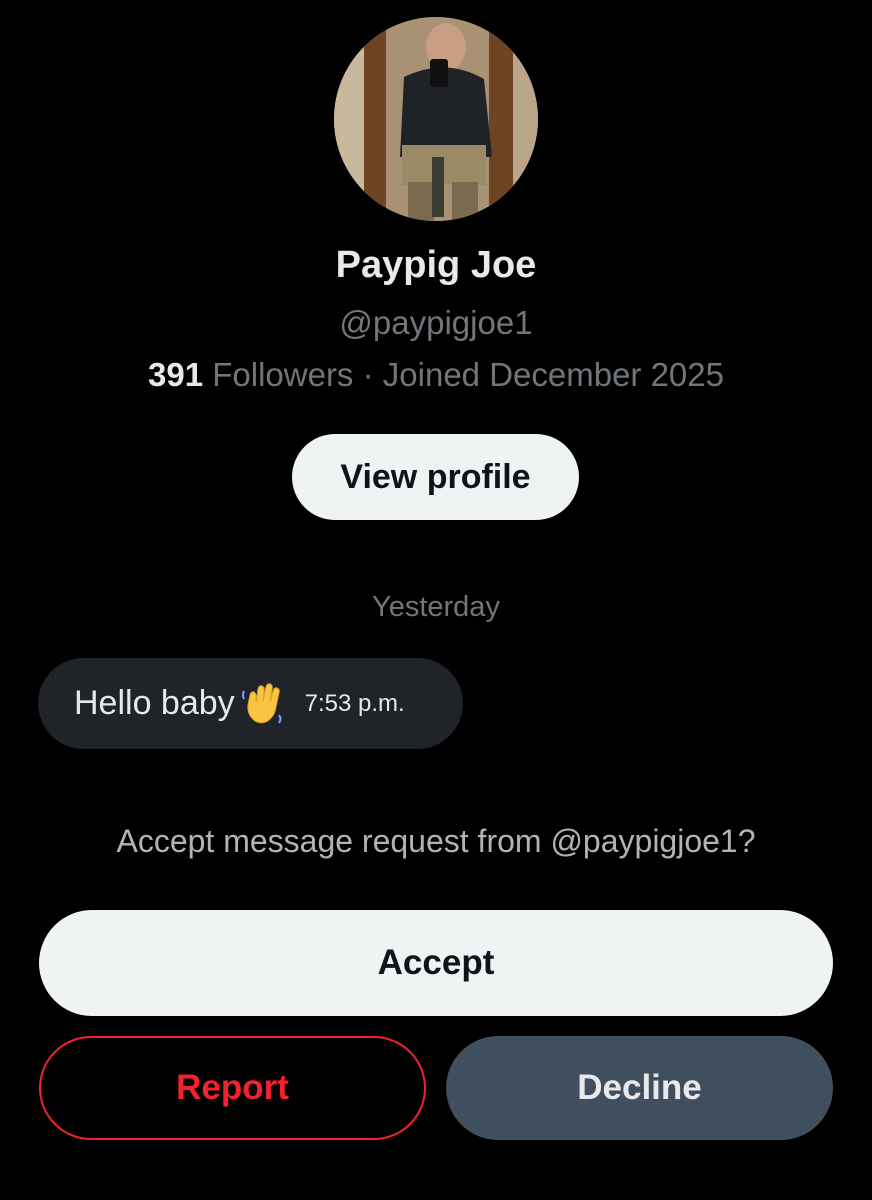 This screenshot has width=872, height=1200. Describe the element at coordinates (639, 1088) in the screenshot. I see `decline-button: Decline` at that location.